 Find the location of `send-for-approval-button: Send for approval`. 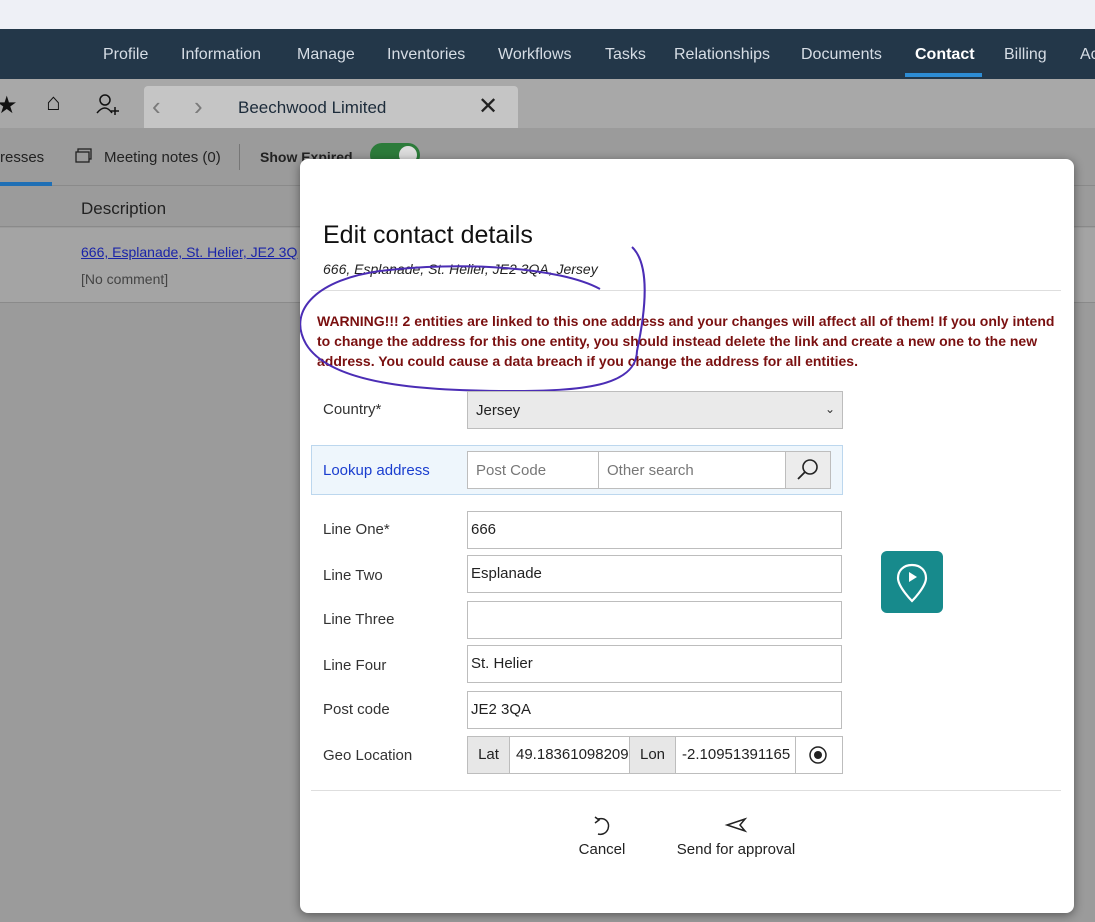

send-for-approval-button: Send for approval is located at coordinates (736, 835).